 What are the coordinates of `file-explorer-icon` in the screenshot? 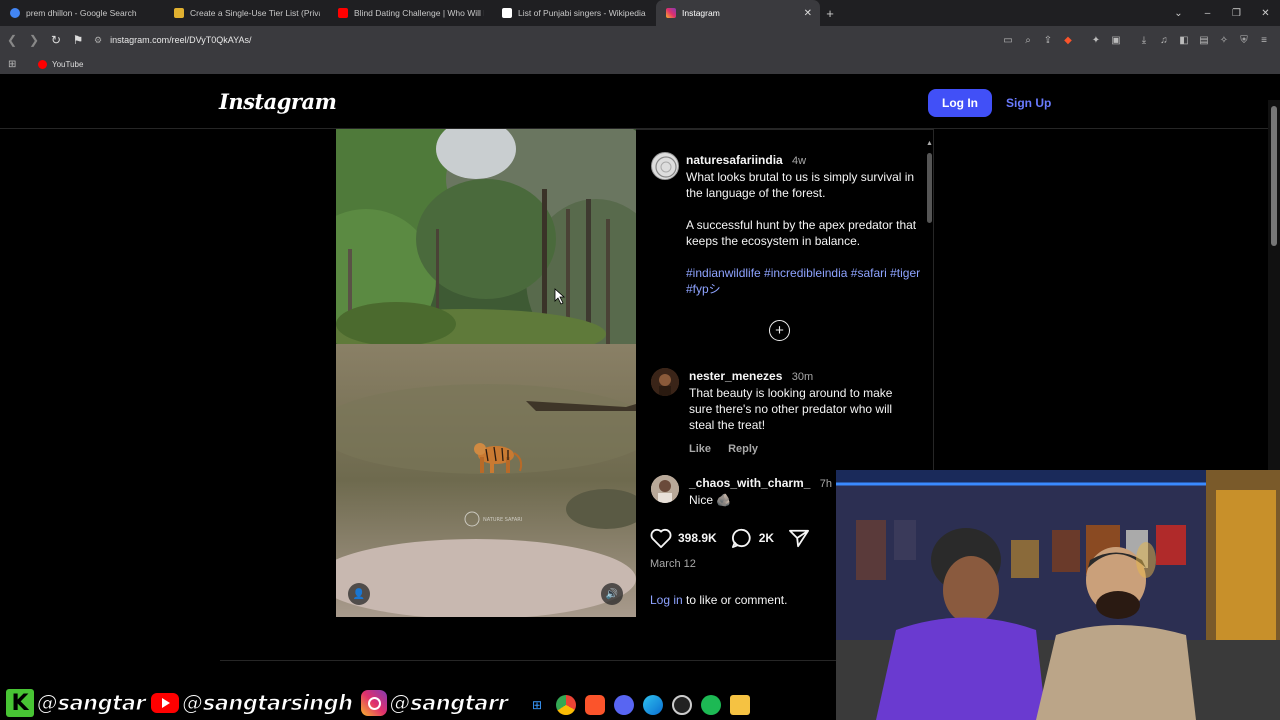 It's located at (740, 705).